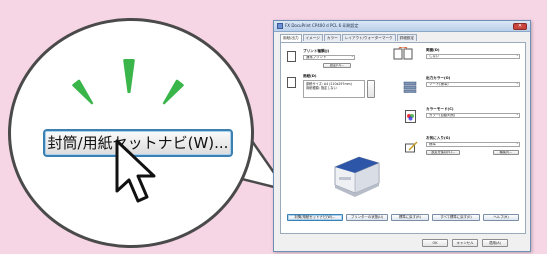  Describe the element at coordinates (501, 217) in the screenshot. I see `help-button: ヘルプ(H)` at that location.